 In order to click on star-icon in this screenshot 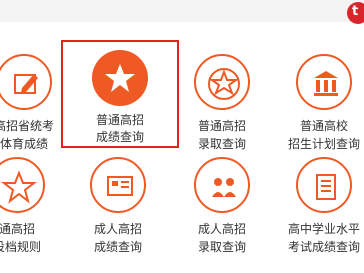, I will do `click(120, 78)`.